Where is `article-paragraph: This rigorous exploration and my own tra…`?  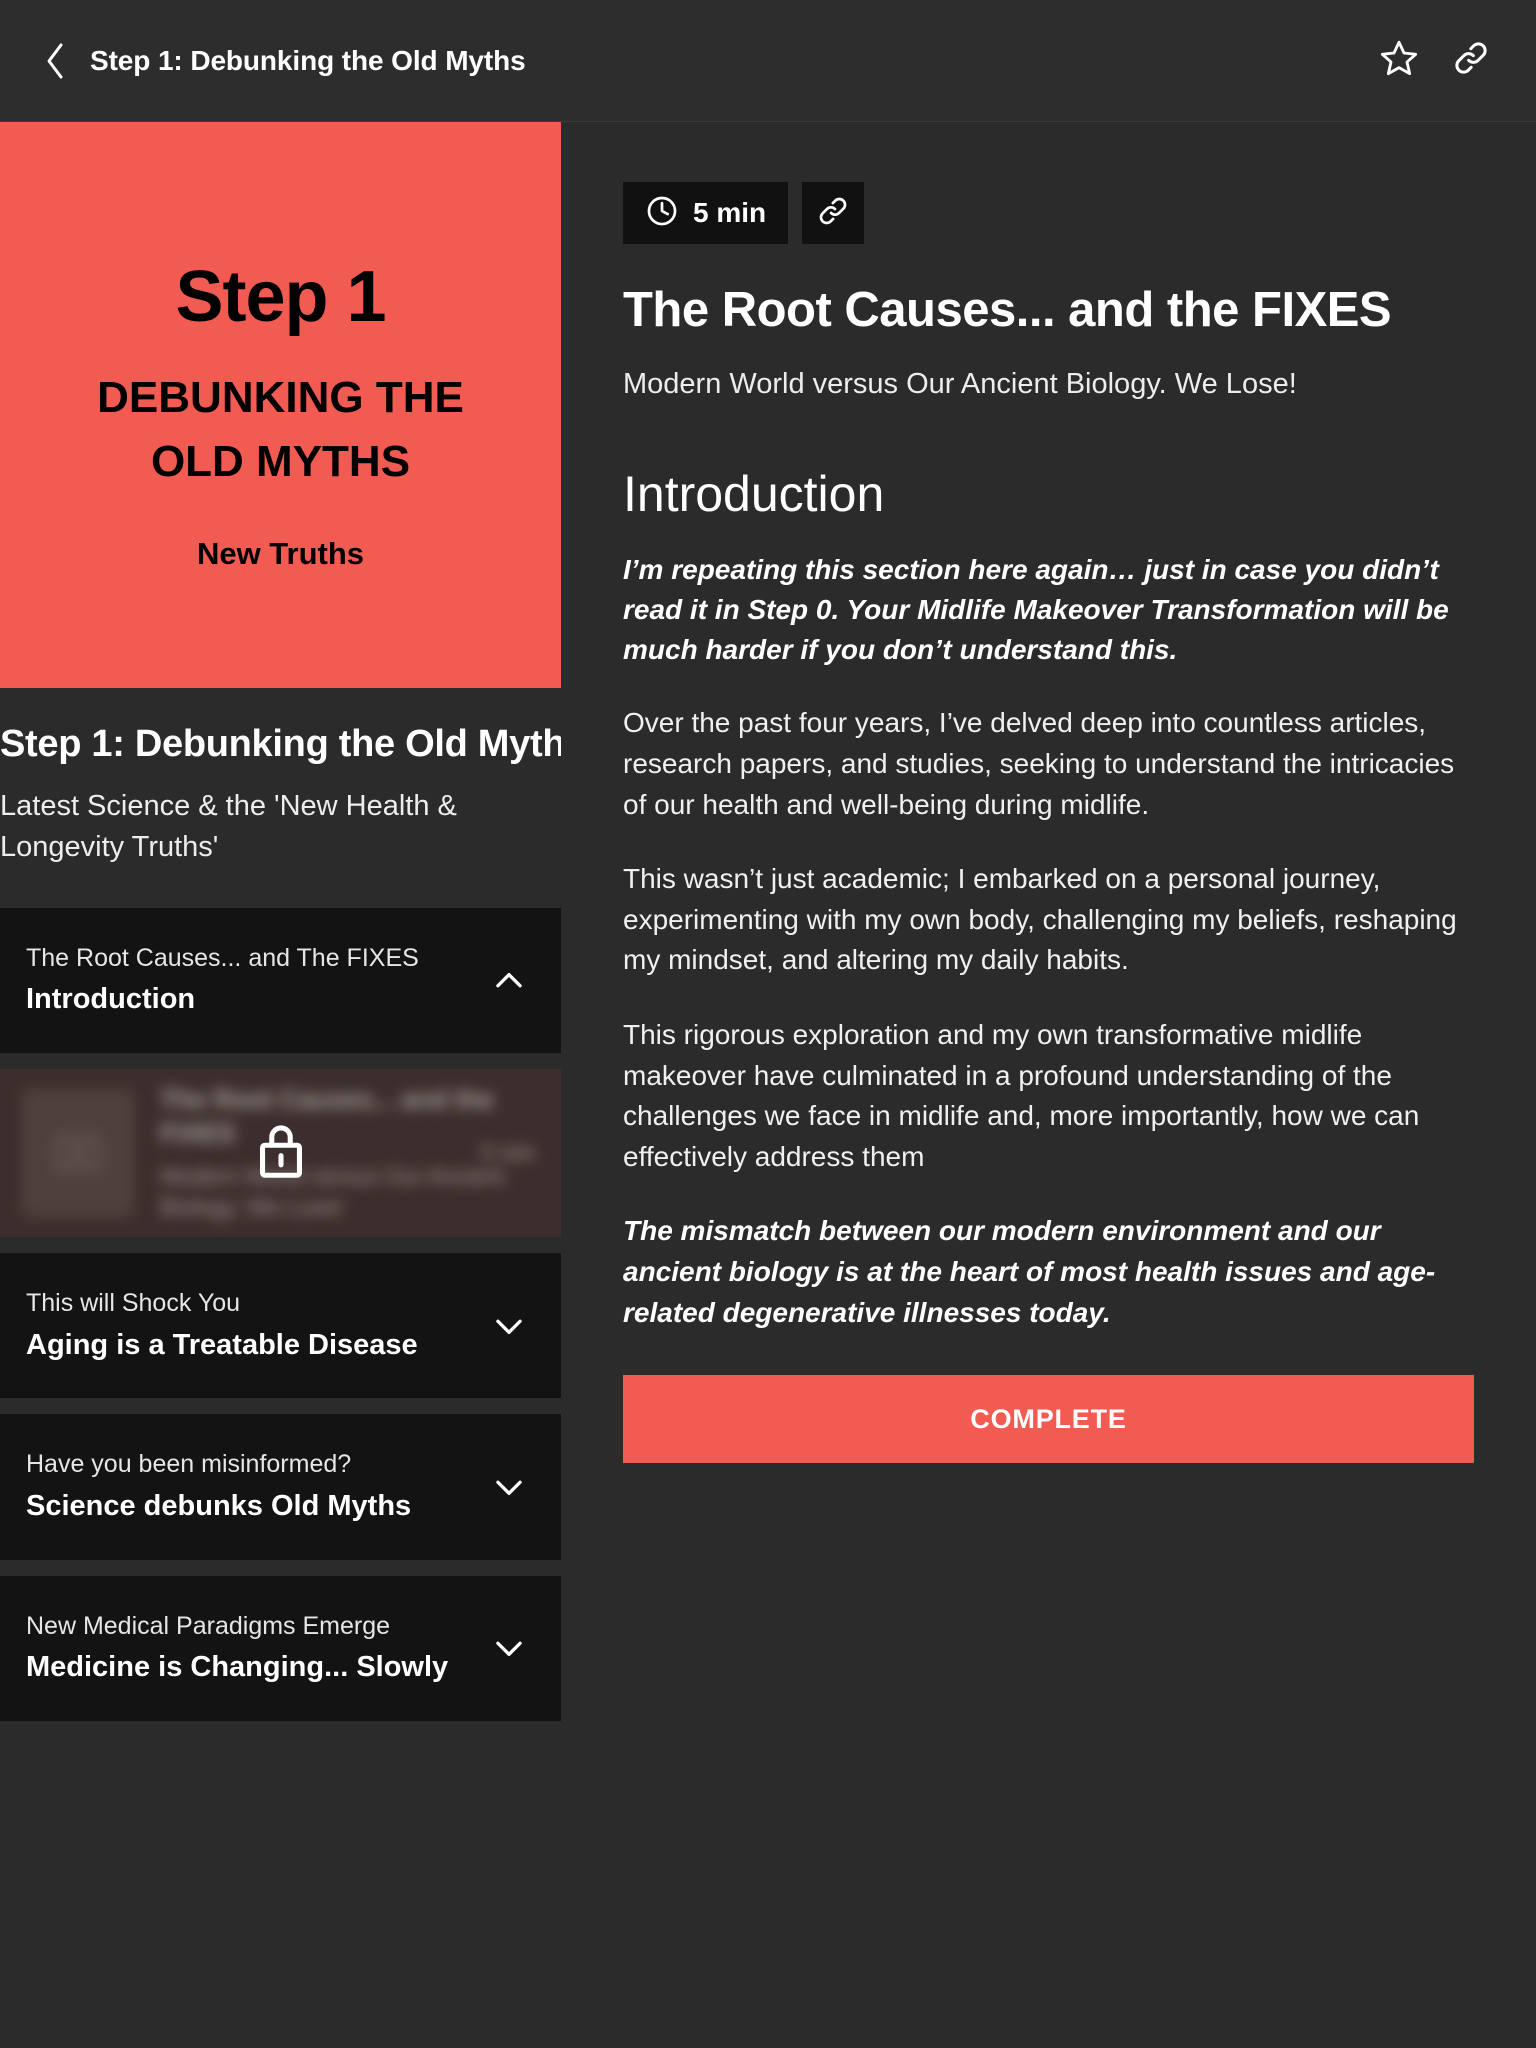 article-paragraph: This rigorous exploration and my own tra… is located at coordinates (1021, 1095).